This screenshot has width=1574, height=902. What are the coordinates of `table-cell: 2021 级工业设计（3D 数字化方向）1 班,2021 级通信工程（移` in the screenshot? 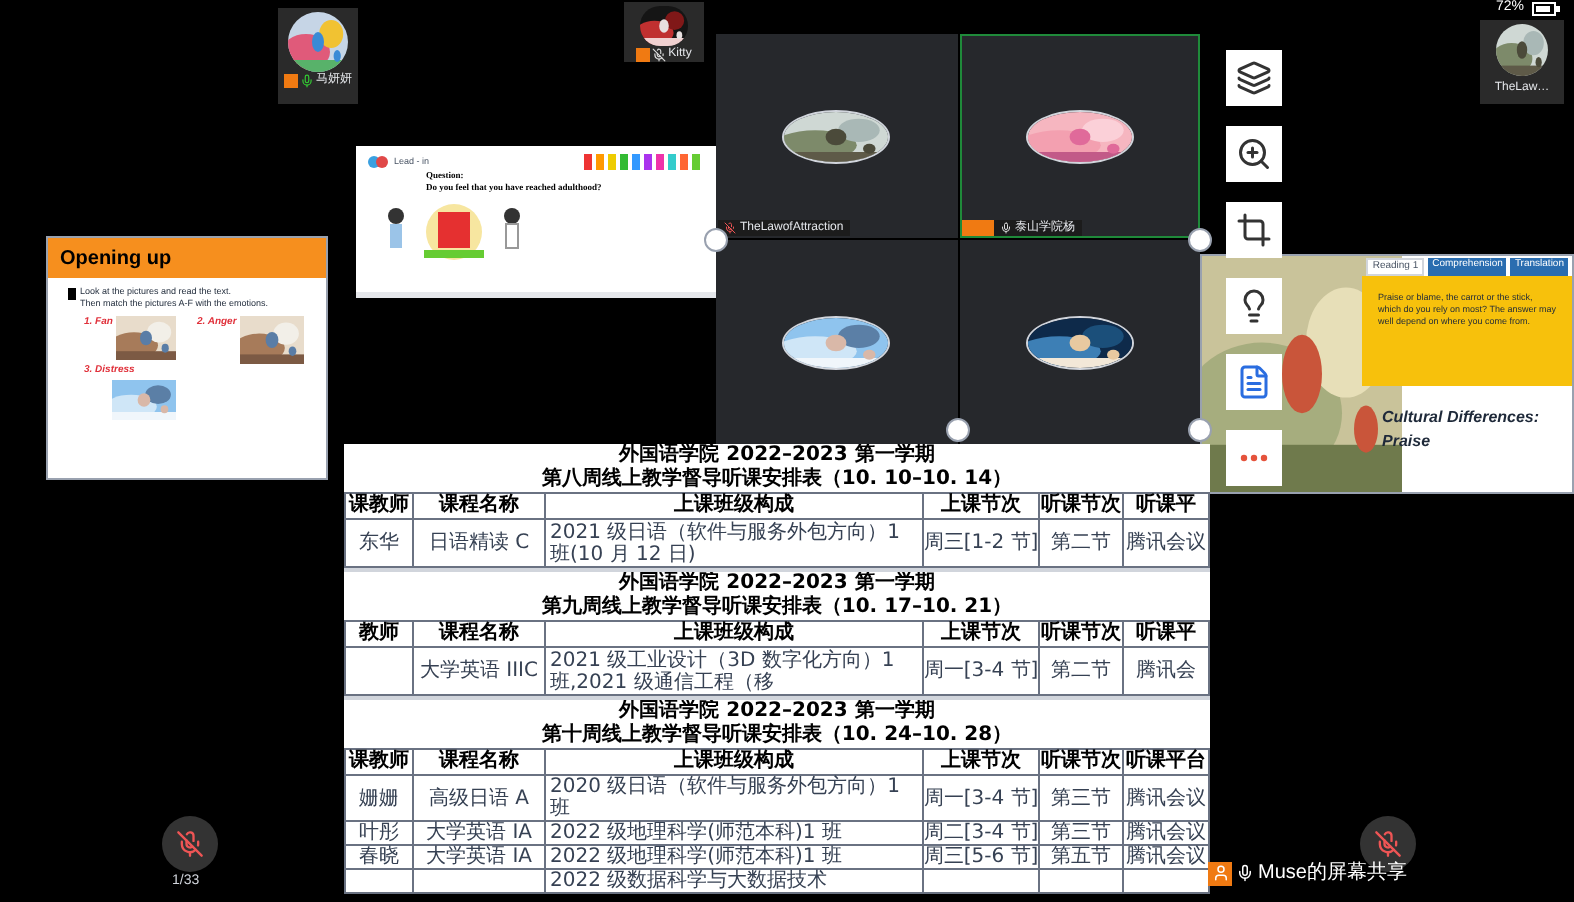 It's located at (735, 672).